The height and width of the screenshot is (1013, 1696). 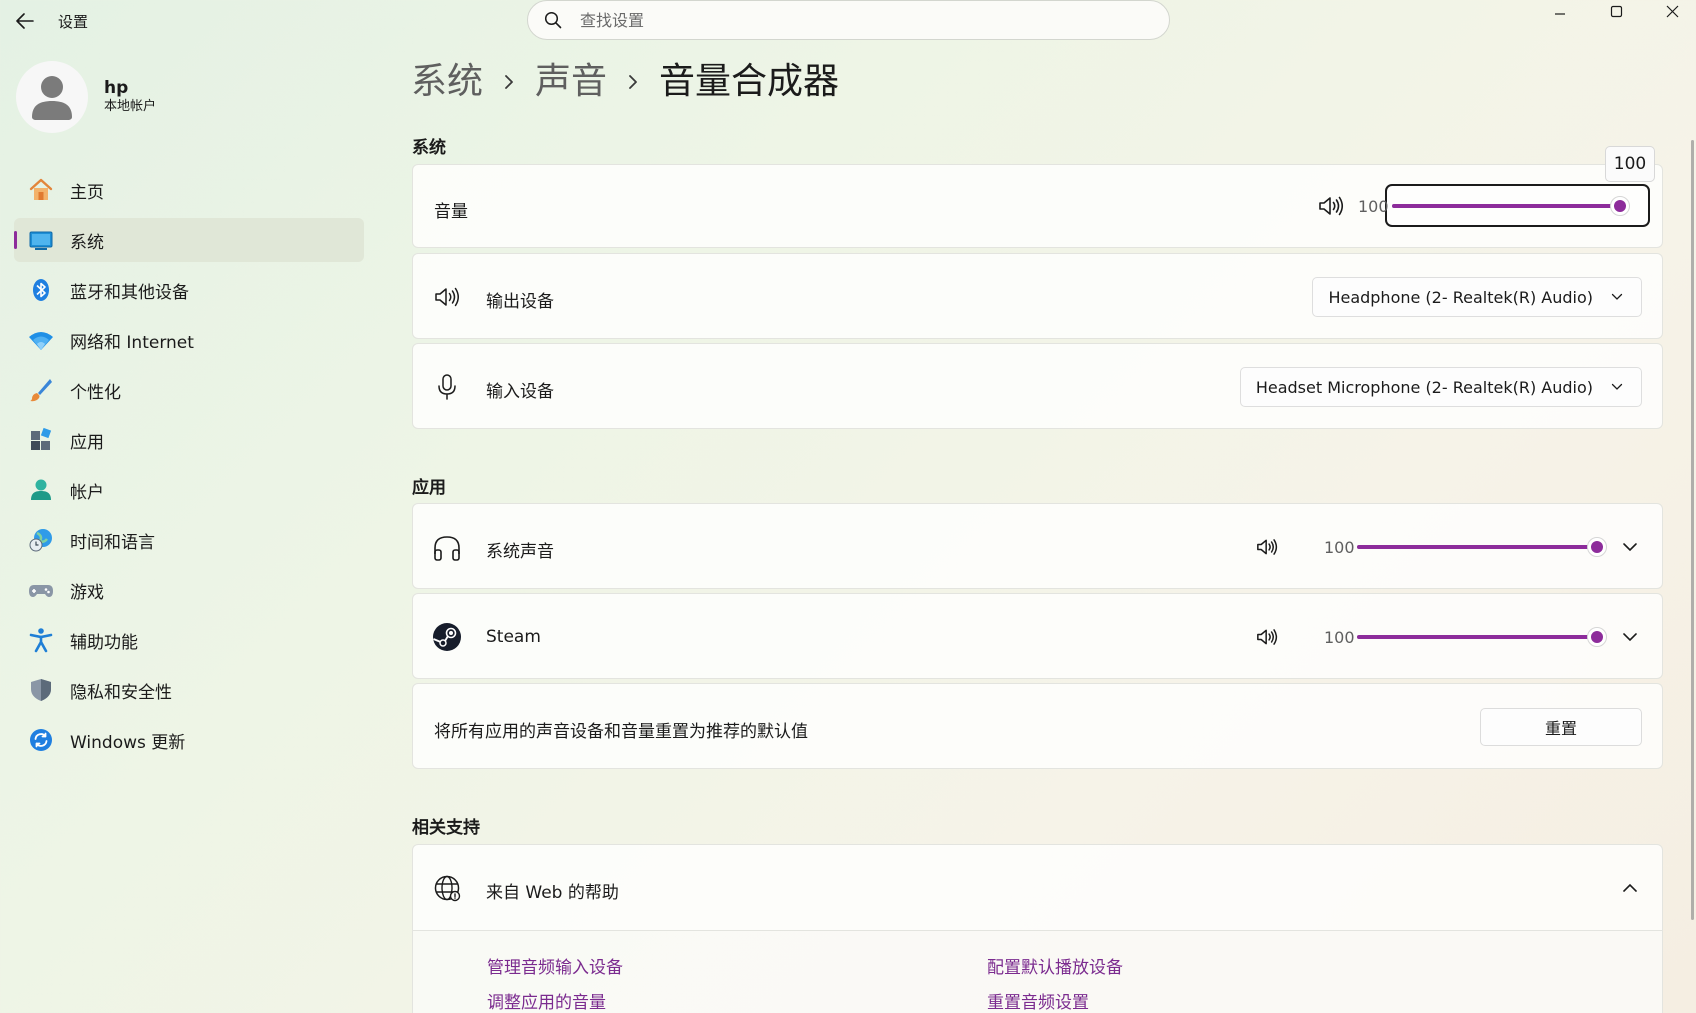 What do you see at coordinates (41, 590) in the screenshot?
I see `gamepad-icon` at bounding box center [41, 590].